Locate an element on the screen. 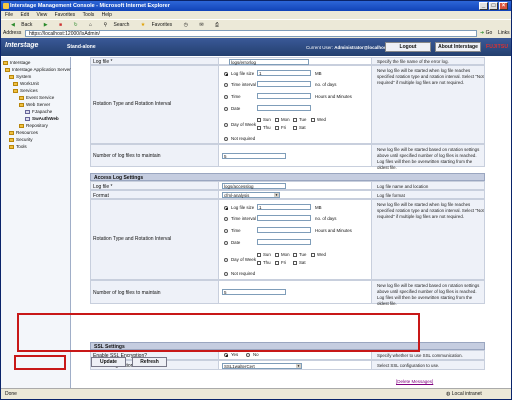  tree-item-app-server: Interstage Application Server is located at coordinates (38, 69).